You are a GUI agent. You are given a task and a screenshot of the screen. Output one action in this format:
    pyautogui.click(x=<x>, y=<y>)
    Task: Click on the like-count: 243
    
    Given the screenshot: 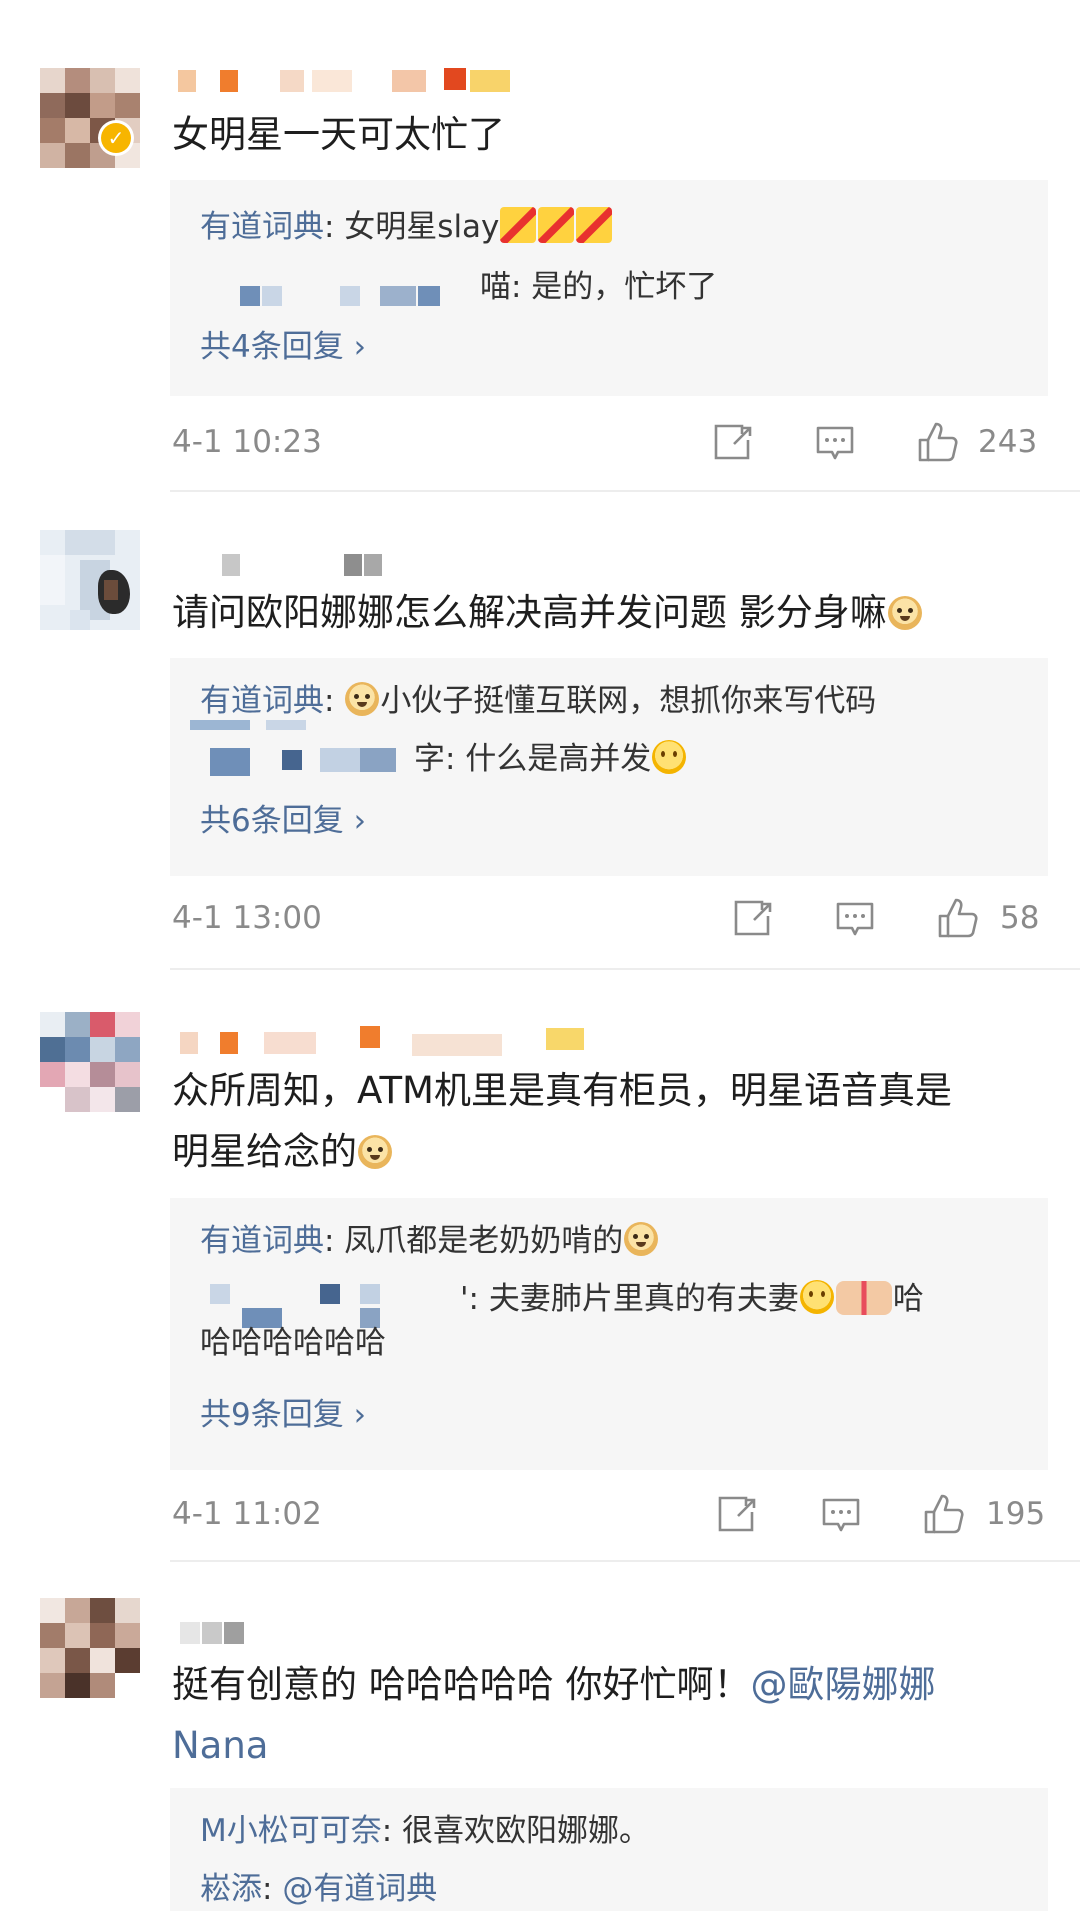 What is the action you would take?
    pyautogui.click(x=1008, y=442)
    